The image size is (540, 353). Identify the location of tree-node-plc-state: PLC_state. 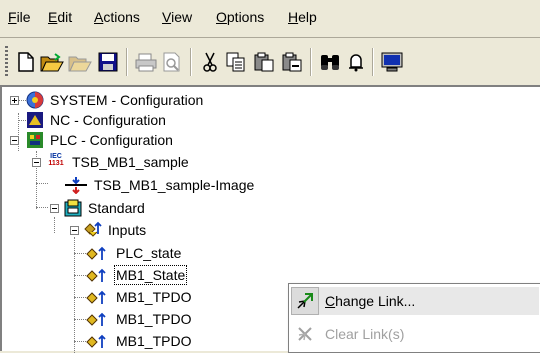
(134, 253).